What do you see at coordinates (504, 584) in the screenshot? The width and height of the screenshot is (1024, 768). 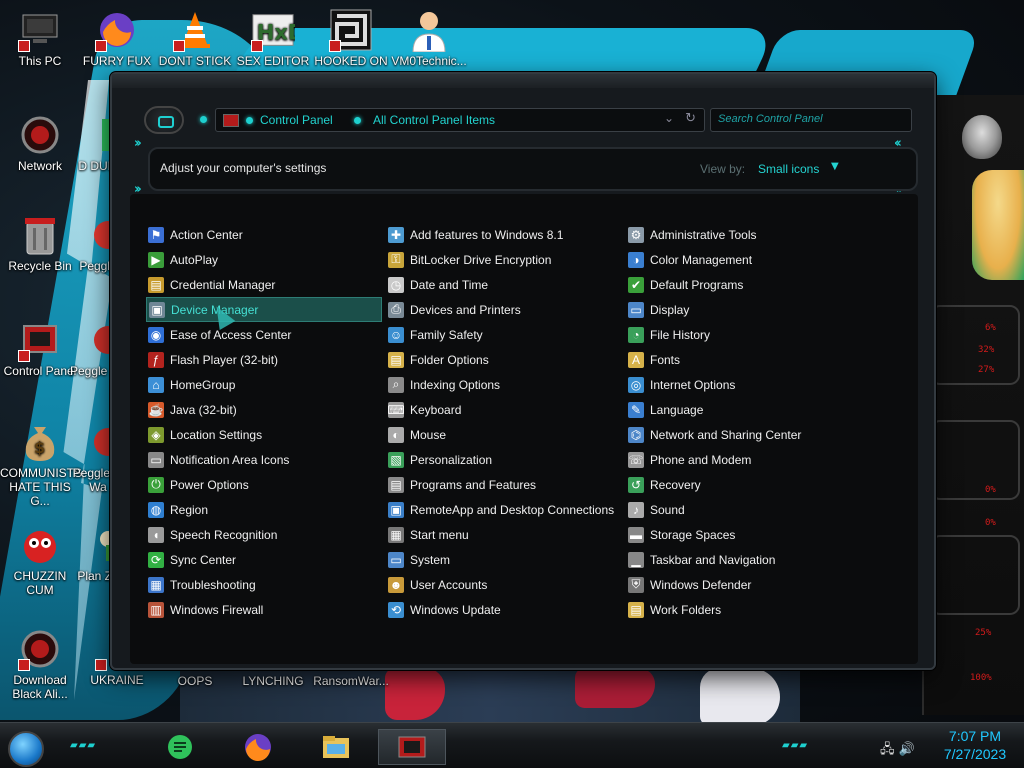 I see `cp-item-user-accounts: ☻ User Accounts` at bounding box center [504, 584].